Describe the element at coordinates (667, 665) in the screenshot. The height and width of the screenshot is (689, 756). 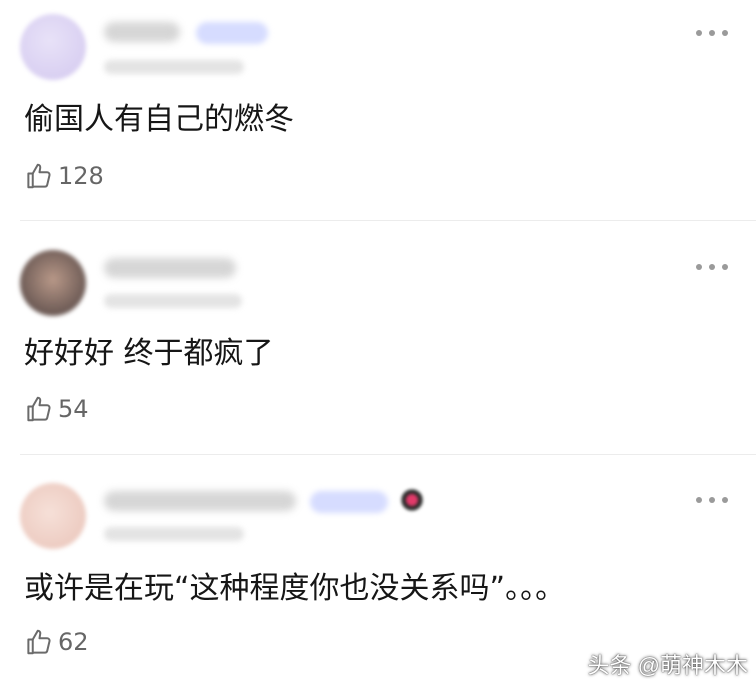
I see `watermark: 头条 @萌神木木` at that location.